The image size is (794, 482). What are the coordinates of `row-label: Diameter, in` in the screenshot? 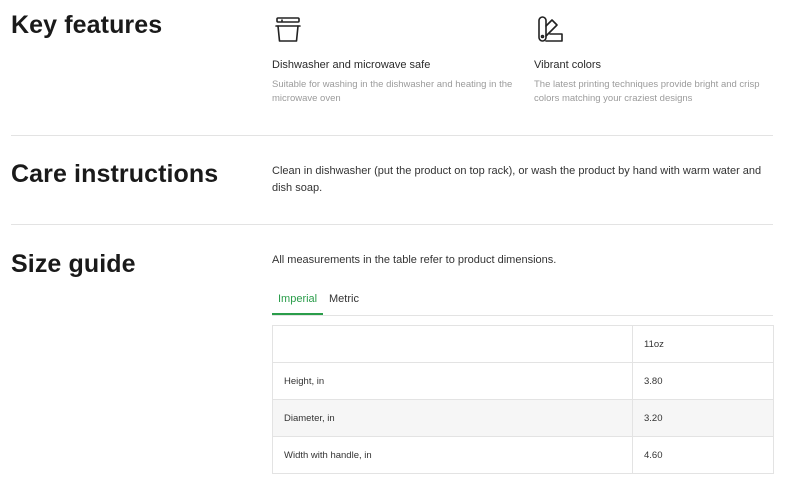 It's located at (452, 418).